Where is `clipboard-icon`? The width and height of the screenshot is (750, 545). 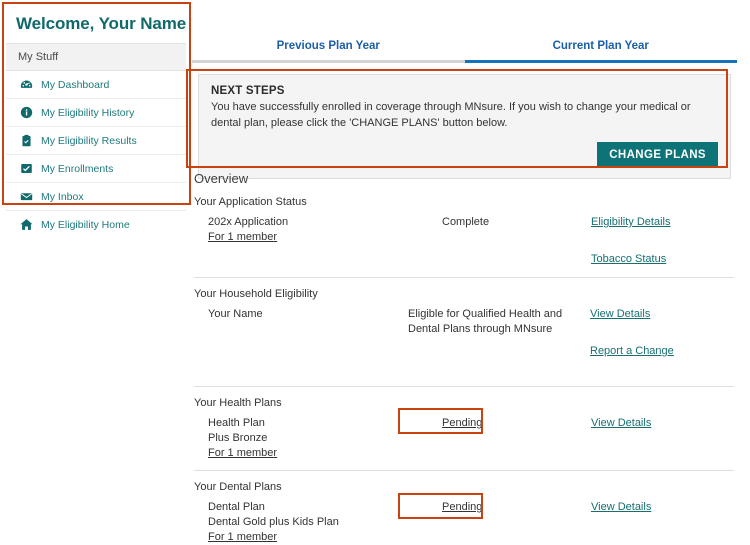 clipboard-icon is located at coordinates (26, 140).